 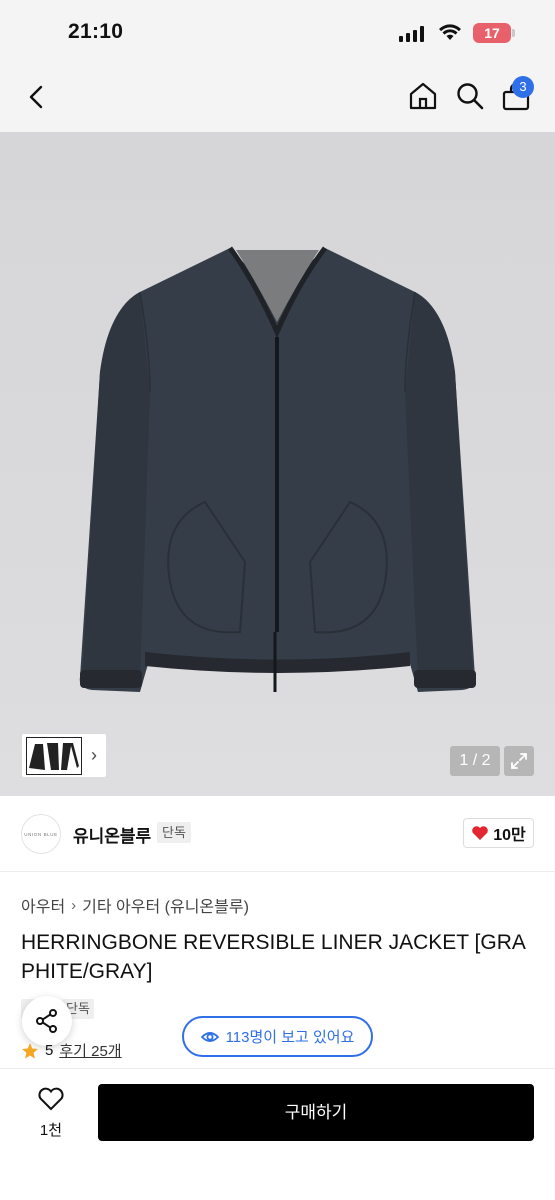 What do you see at coordinates (209, 1036) in the screenshot?
I see `eye-icon` at bounding box center [209, 1036].